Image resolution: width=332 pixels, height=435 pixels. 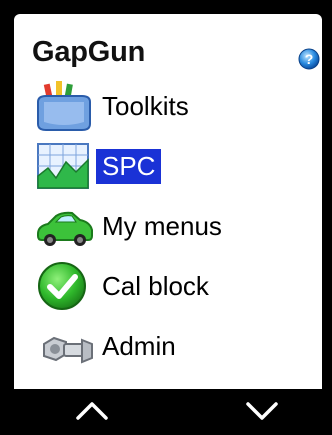 I want to click on chevron-down-icon, so click(x=262, y=411).